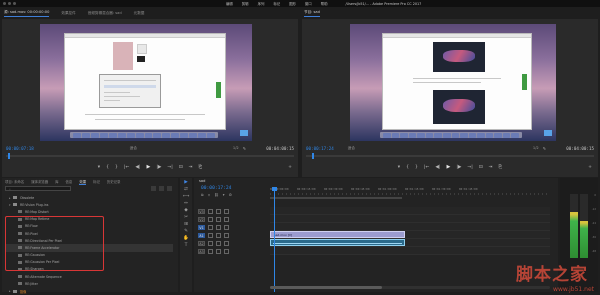  I want to click on tool-icon: ▶, so click(186, 182).